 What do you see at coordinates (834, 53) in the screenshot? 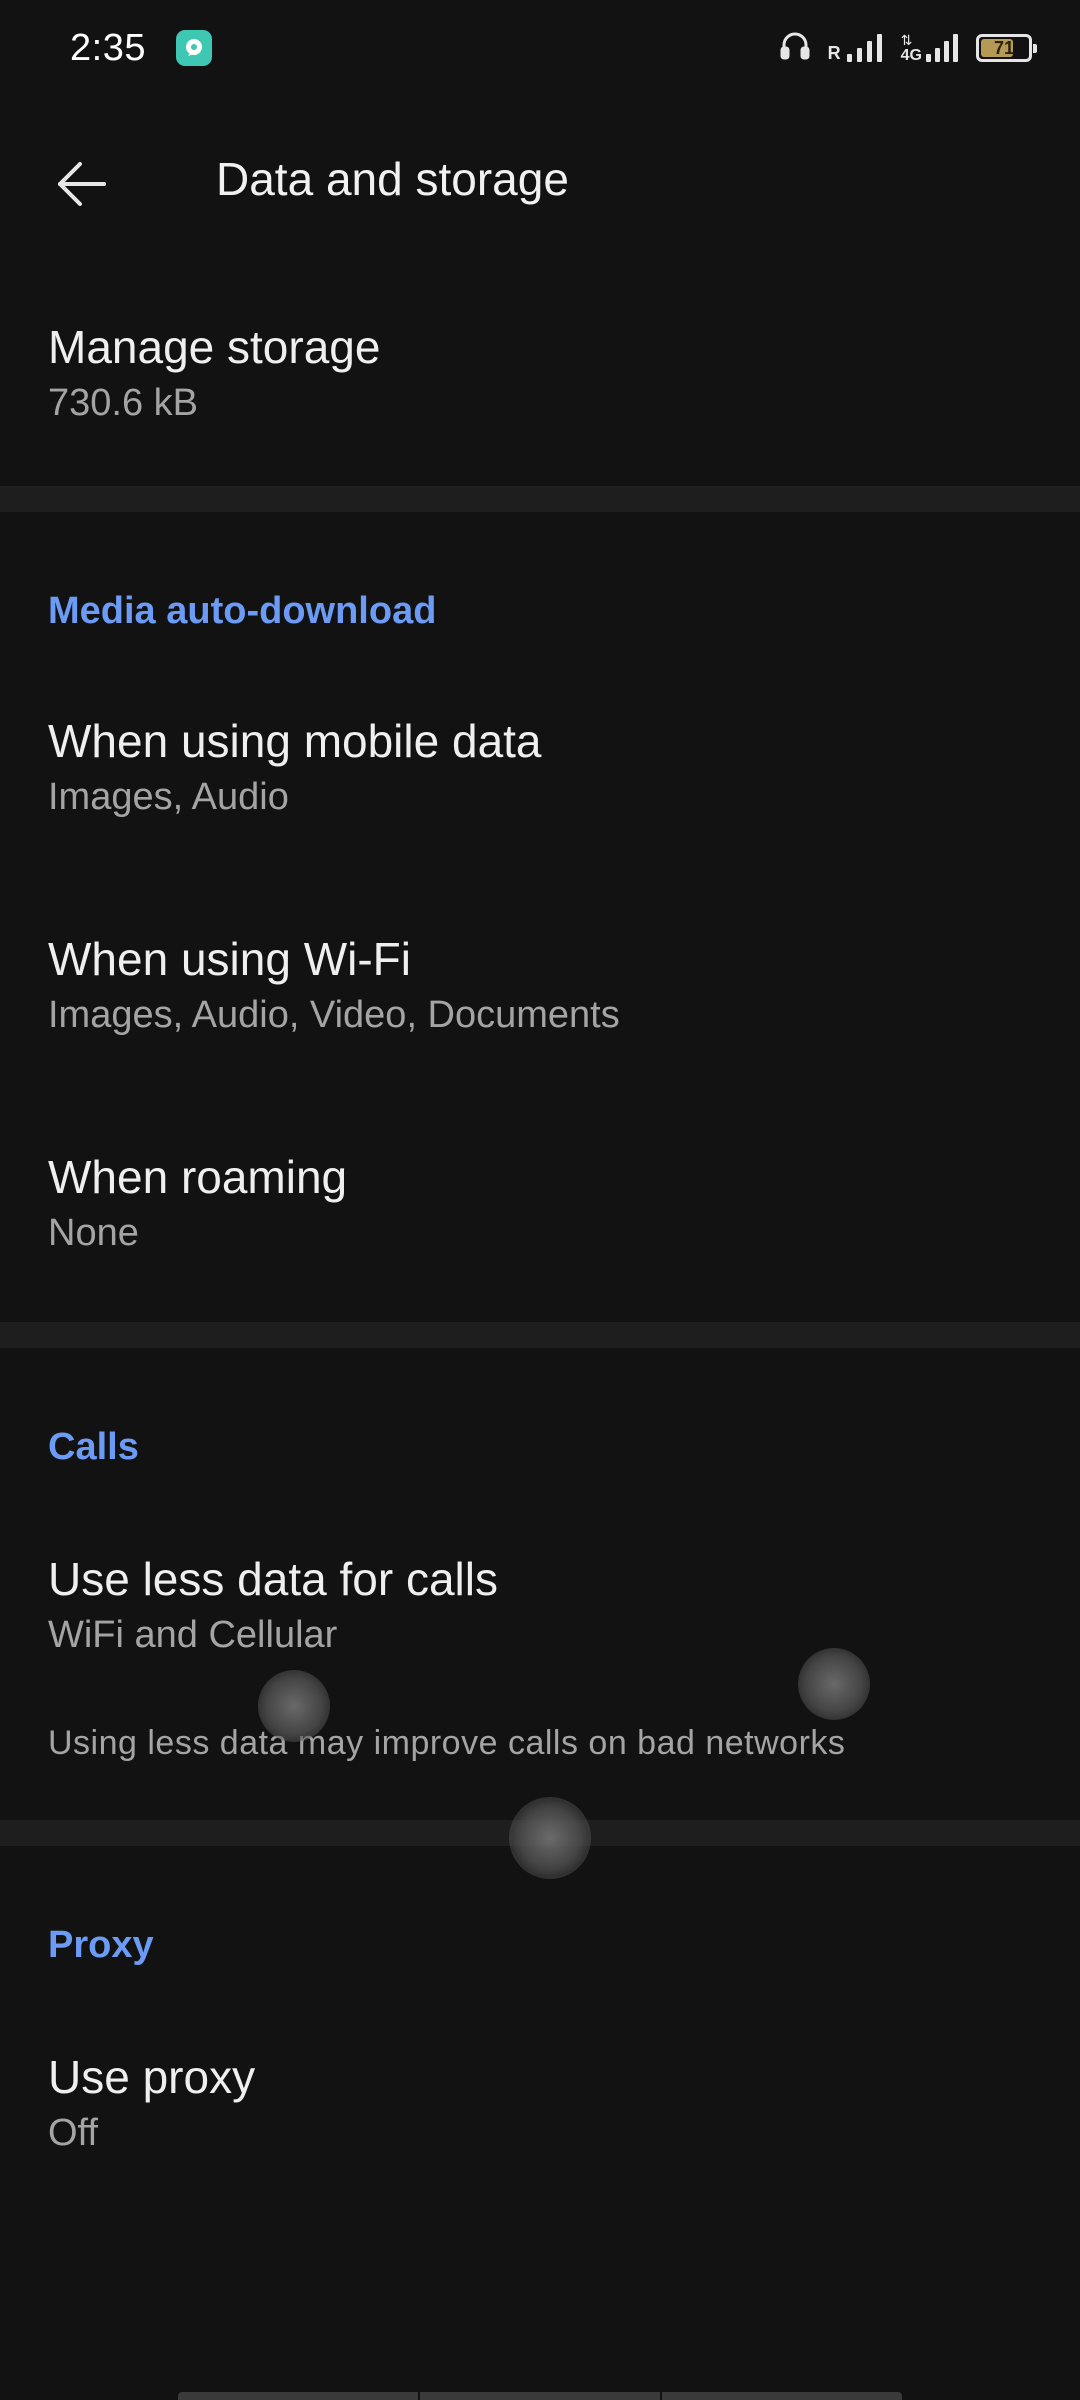
I see `roaming-indicator: R` at bounding box center [834, 53].